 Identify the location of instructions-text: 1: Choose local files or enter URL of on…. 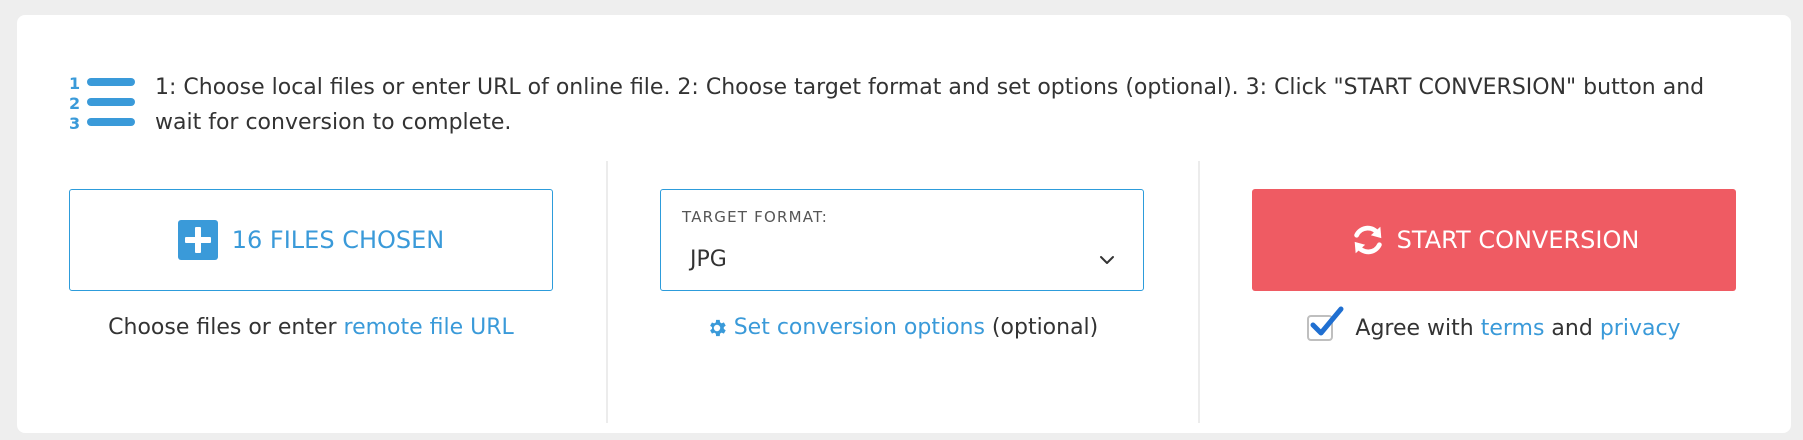
(930, 105).